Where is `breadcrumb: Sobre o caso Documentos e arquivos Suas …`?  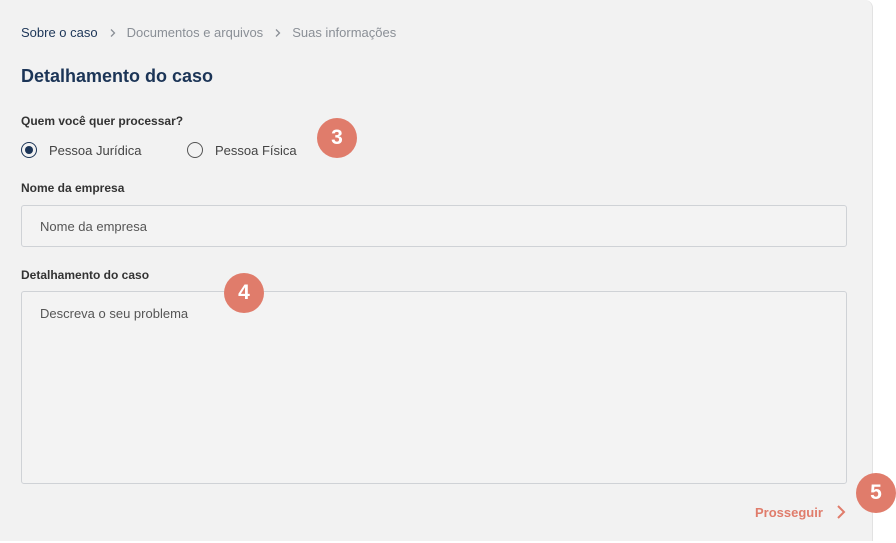
breadcrumb: Sobre o caso Documentos e arquivos Suas … is located at coordinates (208, 32).